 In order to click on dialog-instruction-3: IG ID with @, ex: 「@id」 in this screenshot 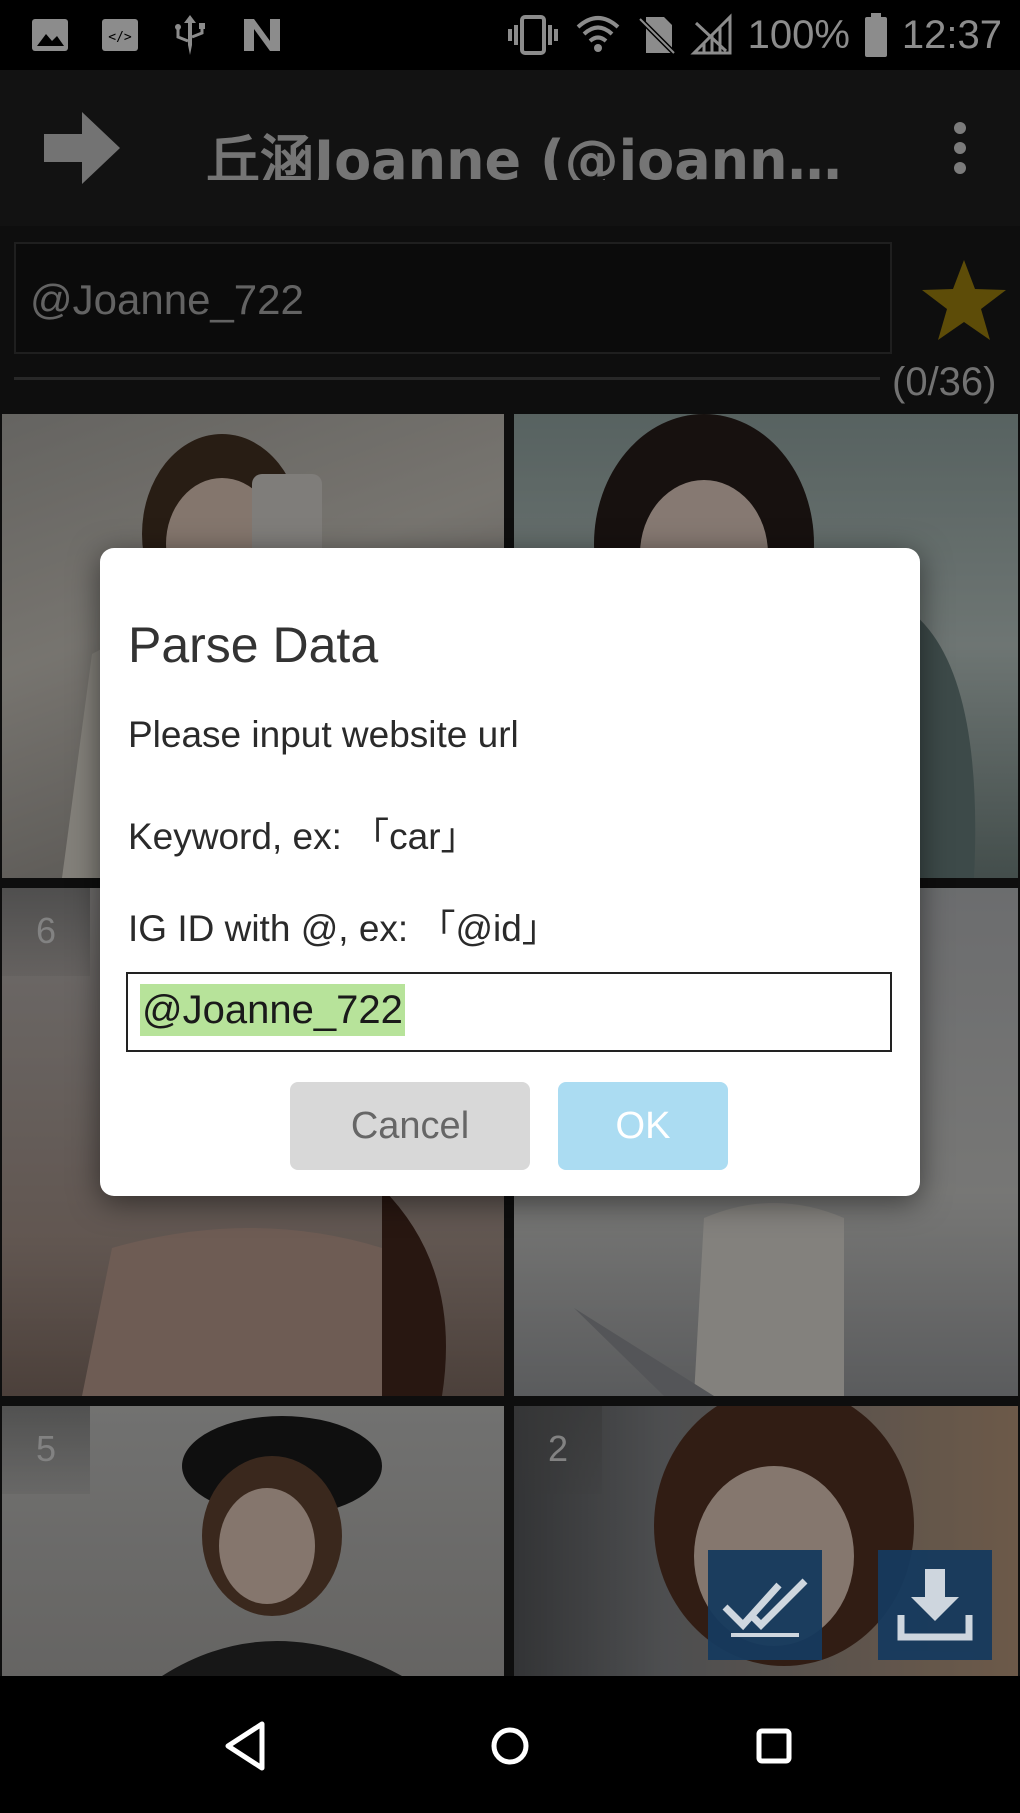, I will do `click(343, 928)`.